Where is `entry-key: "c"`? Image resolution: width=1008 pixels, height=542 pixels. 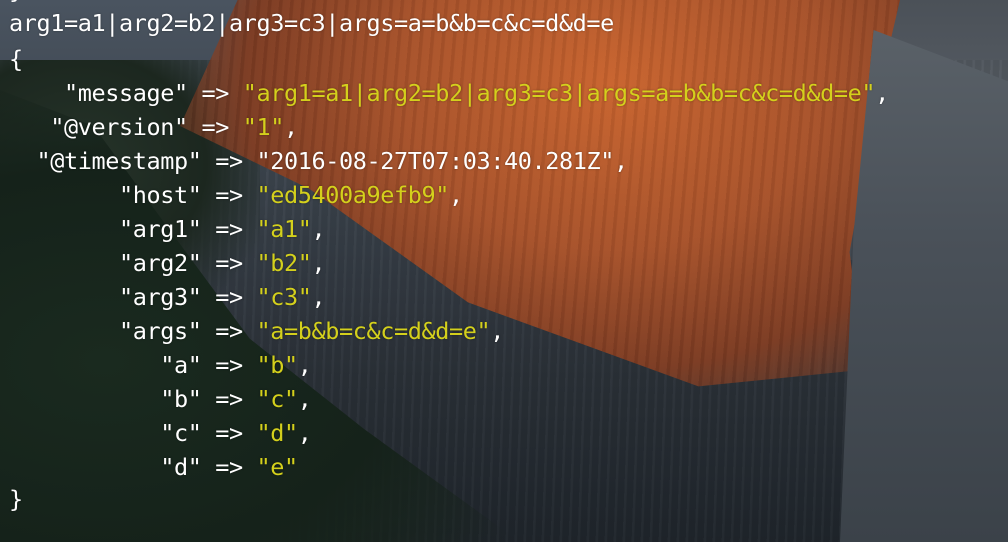 entry-key: "c" is located at coordinates (181, 433).